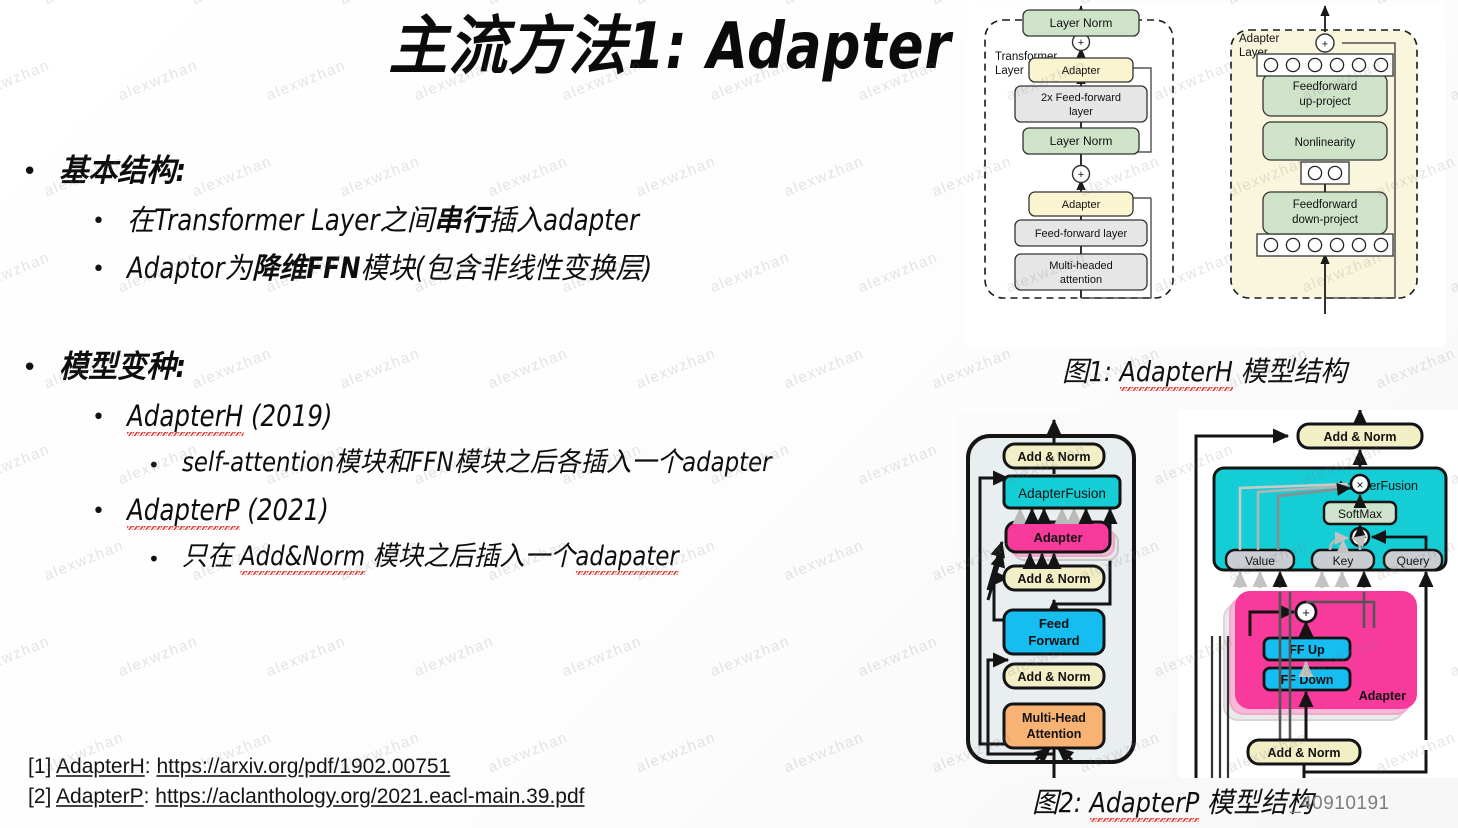  Describe the element at coordinates (40, 796) in the screenshot. I see `reference-marker: [2]` at that location.